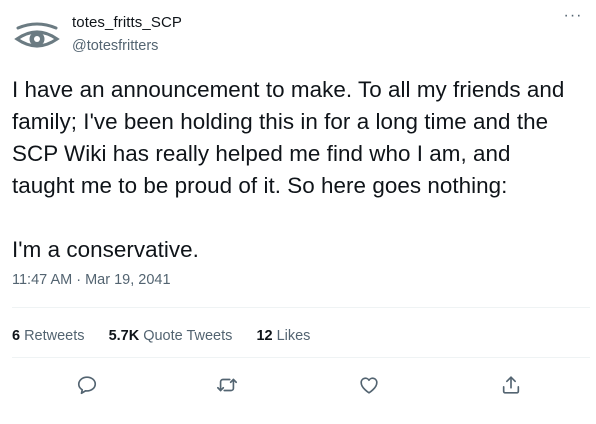 This screenshot has height=424, width=596. I want to click on tweet-actions, so click(298, 385).